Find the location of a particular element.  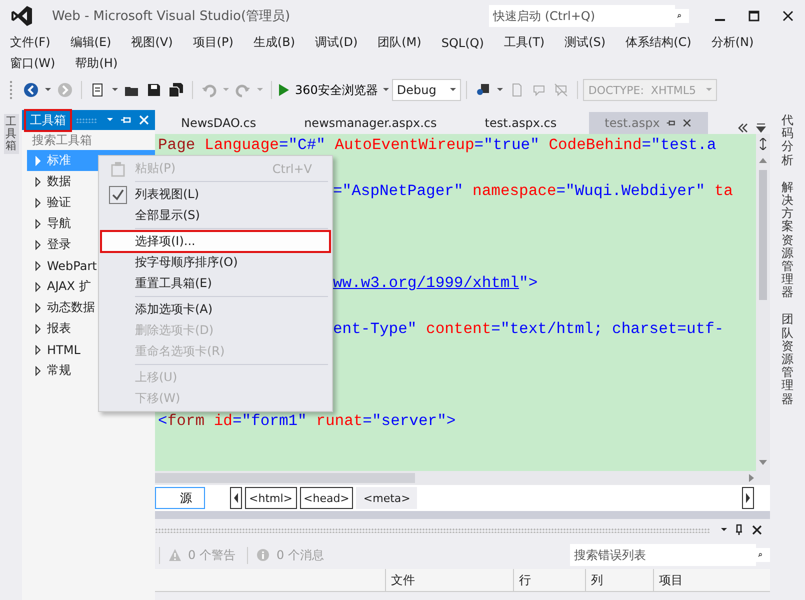

split-icon is located at coordinates (763, 144).